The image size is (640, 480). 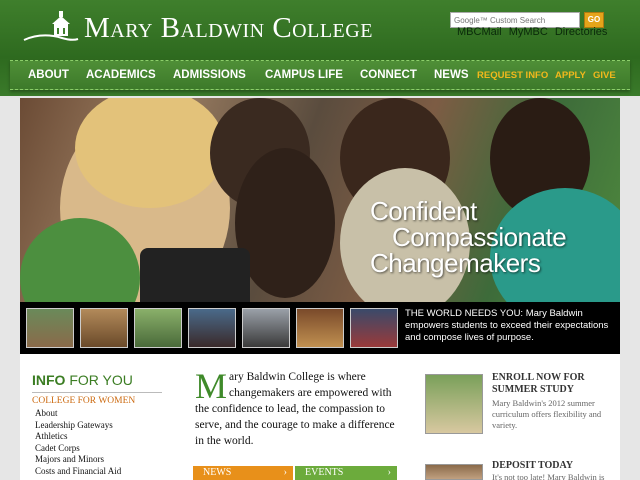 What do you see at coordinates (209, 75) in the screenshot?
I see `nav-admissions: ADMISSIONS` at bounding box center [209, 75].